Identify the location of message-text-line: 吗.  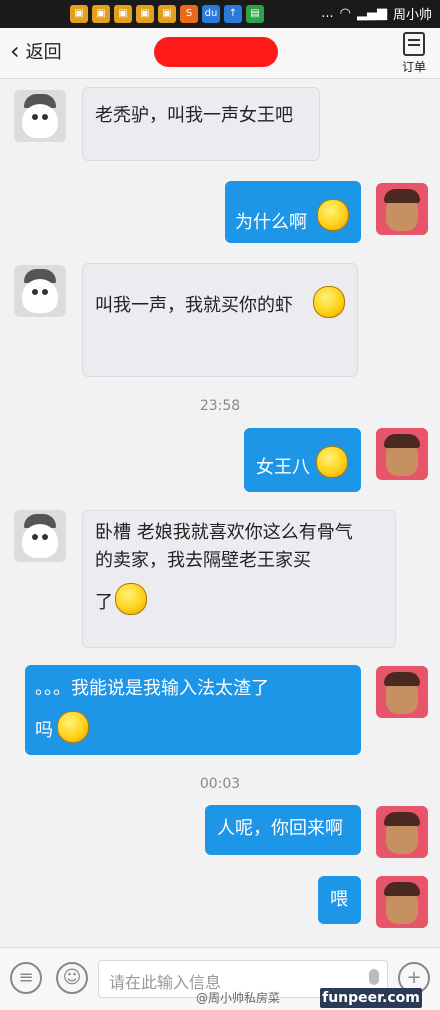
(44, 730).